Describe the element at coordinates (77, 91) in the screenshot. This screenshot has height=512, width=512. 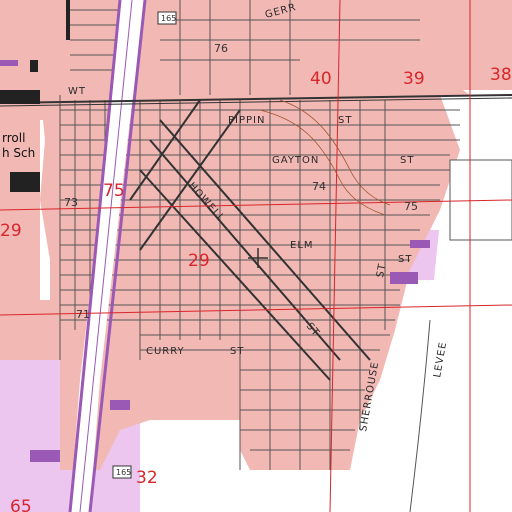
I see `street-label-wt: WT` at that location.